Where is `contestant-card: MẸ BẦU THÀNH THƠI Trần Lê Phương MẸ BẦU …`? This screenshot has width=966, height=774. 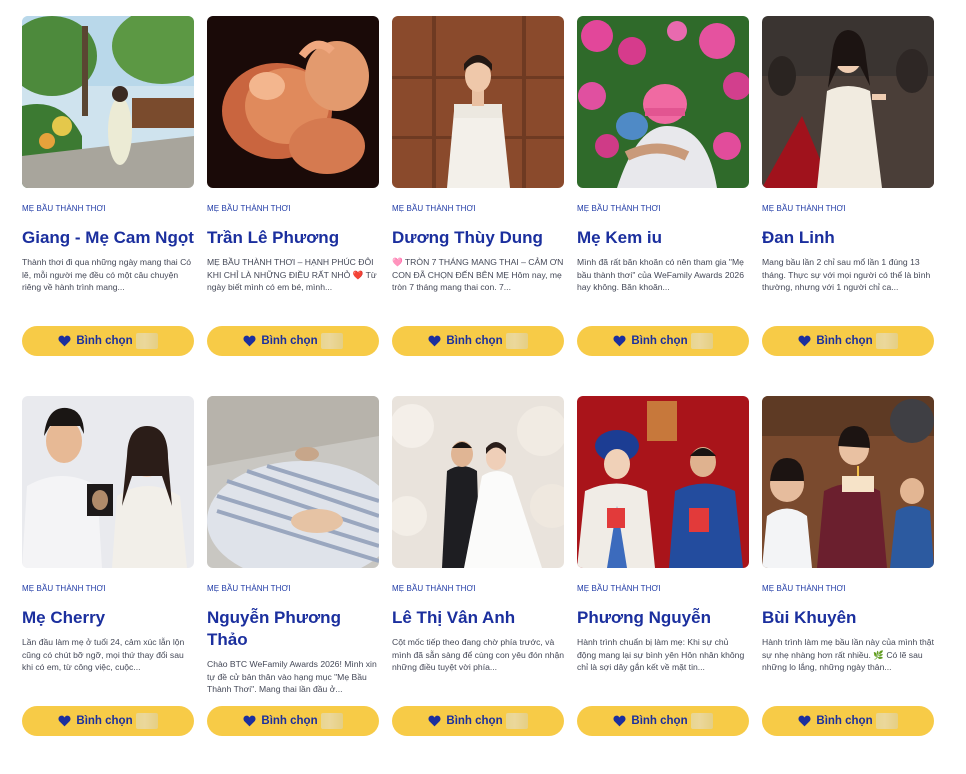
contestant-card: MẸ BẦU THÀNH THƠI Trần Lê Phương MẸ BẦU … is located at coordinates (293, 186).